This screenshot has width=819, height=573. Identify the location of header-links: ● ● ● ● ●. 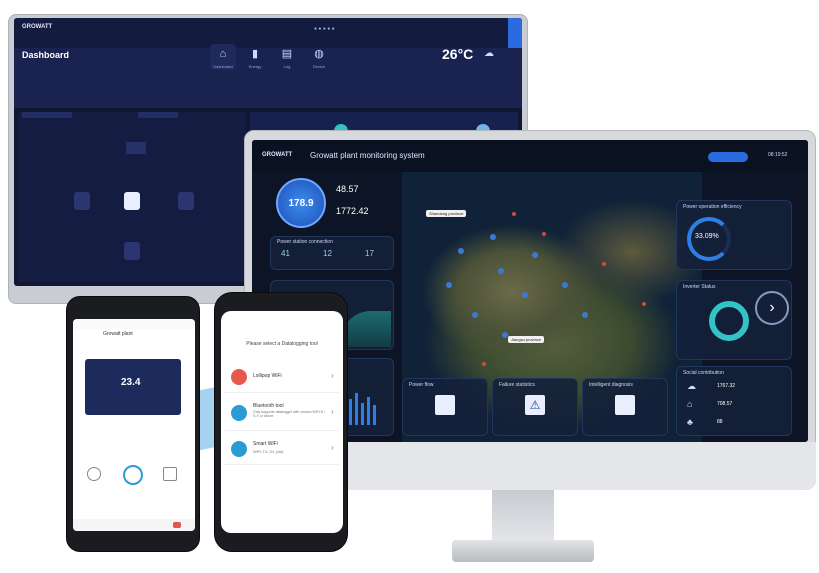
(324, 29).